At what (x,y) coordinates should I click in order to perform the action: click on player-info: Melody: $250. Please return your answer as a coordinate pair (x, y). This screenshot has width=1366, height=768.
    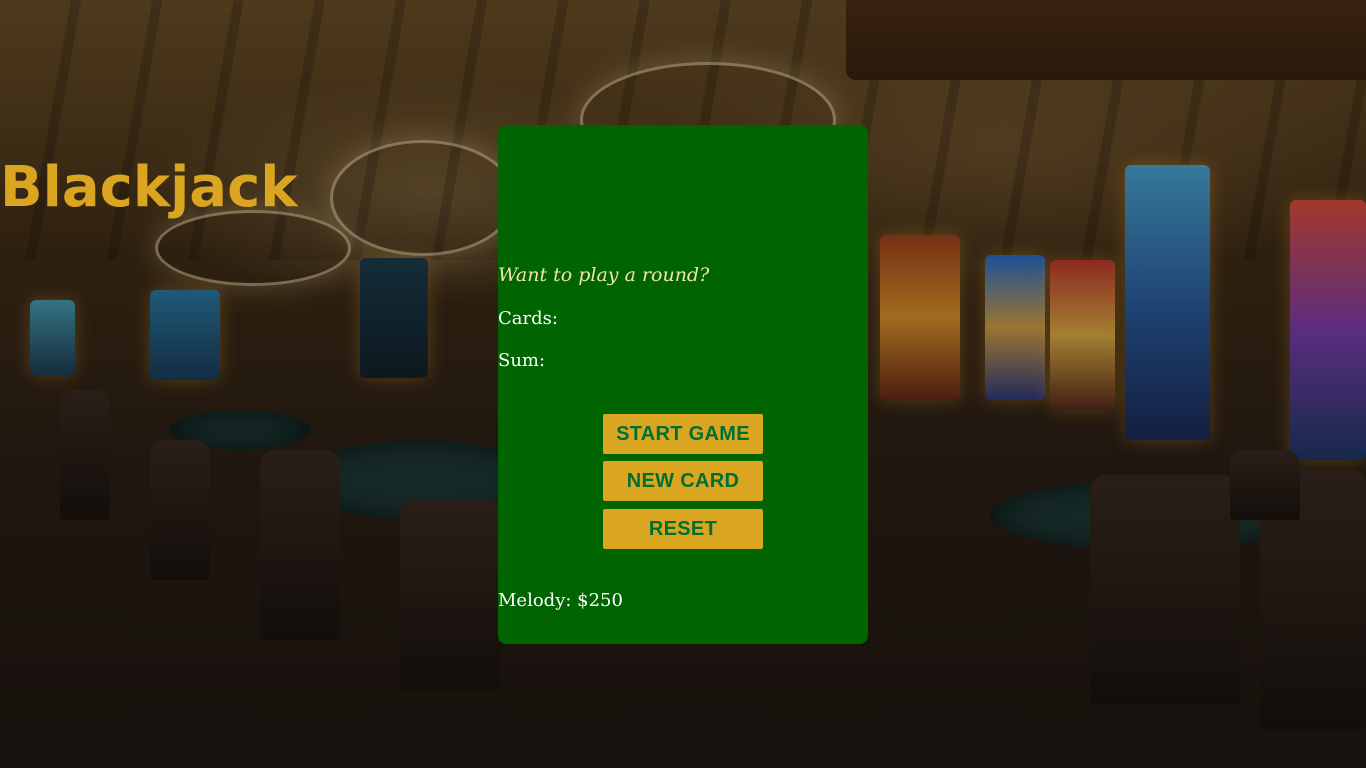
    Looking at the image, I should click on (560, 600).